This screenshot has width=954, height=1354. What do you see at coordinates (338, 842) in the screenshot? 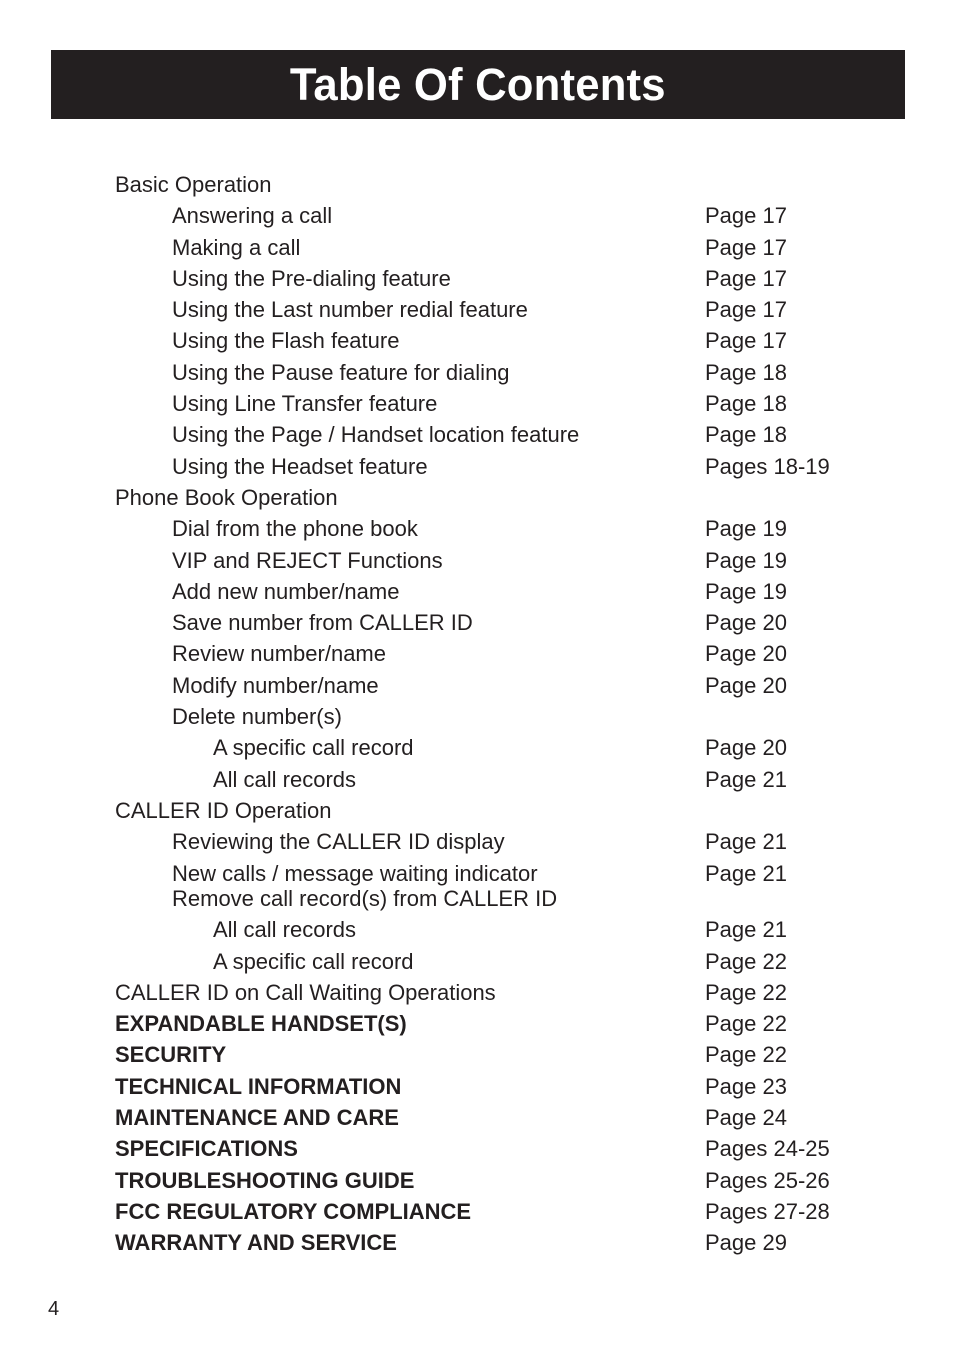
I see `toc-entry-label: Reviewing the CALLER ID display` at bounding box center [338, 842].